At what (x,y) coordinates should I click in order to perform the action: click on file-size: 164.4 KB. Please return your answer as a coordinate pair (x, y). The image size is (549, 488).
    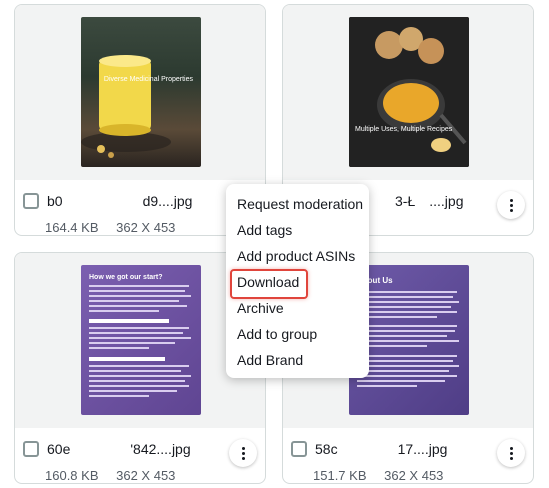
    Looking at the image, I should click on (72, 227).